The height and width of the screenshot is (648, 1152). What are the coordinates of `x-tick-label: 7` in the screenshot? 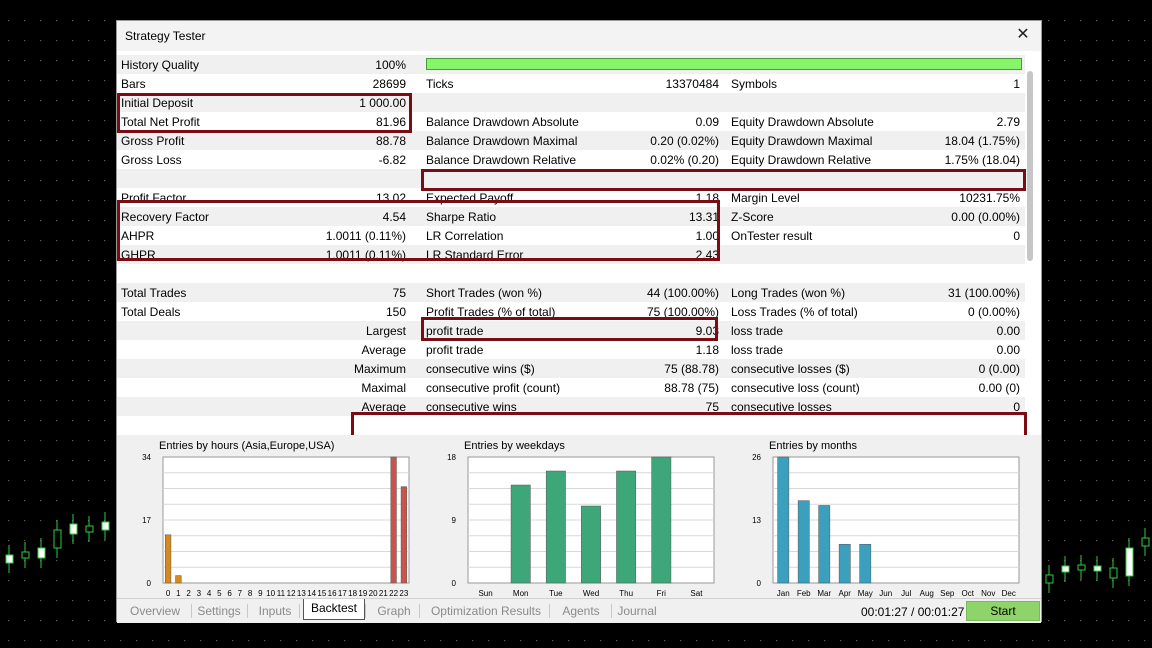 It's located at (240, 593).